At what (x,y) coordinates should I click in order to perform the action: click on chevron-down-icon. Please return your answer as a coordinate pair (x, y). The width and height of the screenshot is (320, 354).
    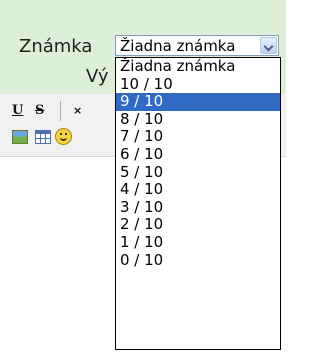
    Looking at the image, I should click on (268, 45).